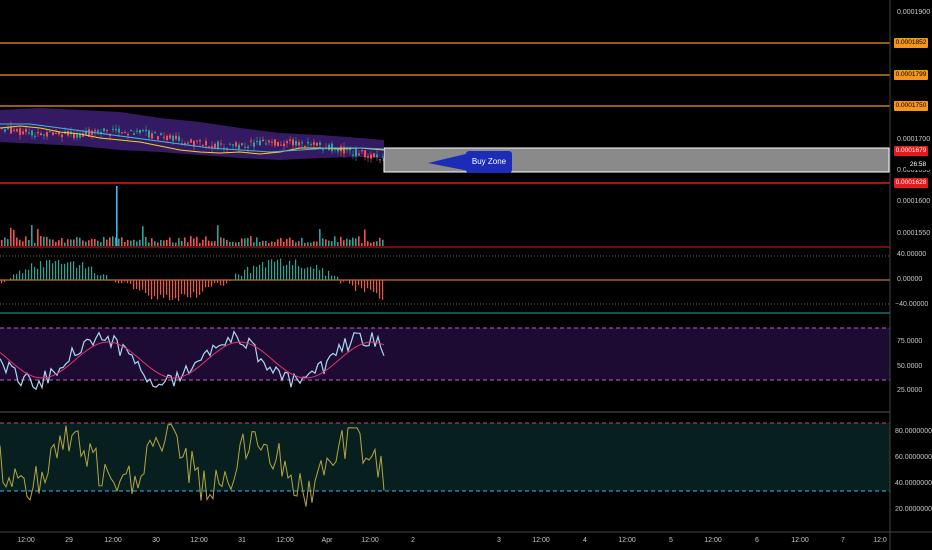 The width and height of the screenshot is (932, 550). What do you see at coordinates (918, 165) in the screenshot?
I see `bar-countdown: 26:58` at bounding box center [918, 165].